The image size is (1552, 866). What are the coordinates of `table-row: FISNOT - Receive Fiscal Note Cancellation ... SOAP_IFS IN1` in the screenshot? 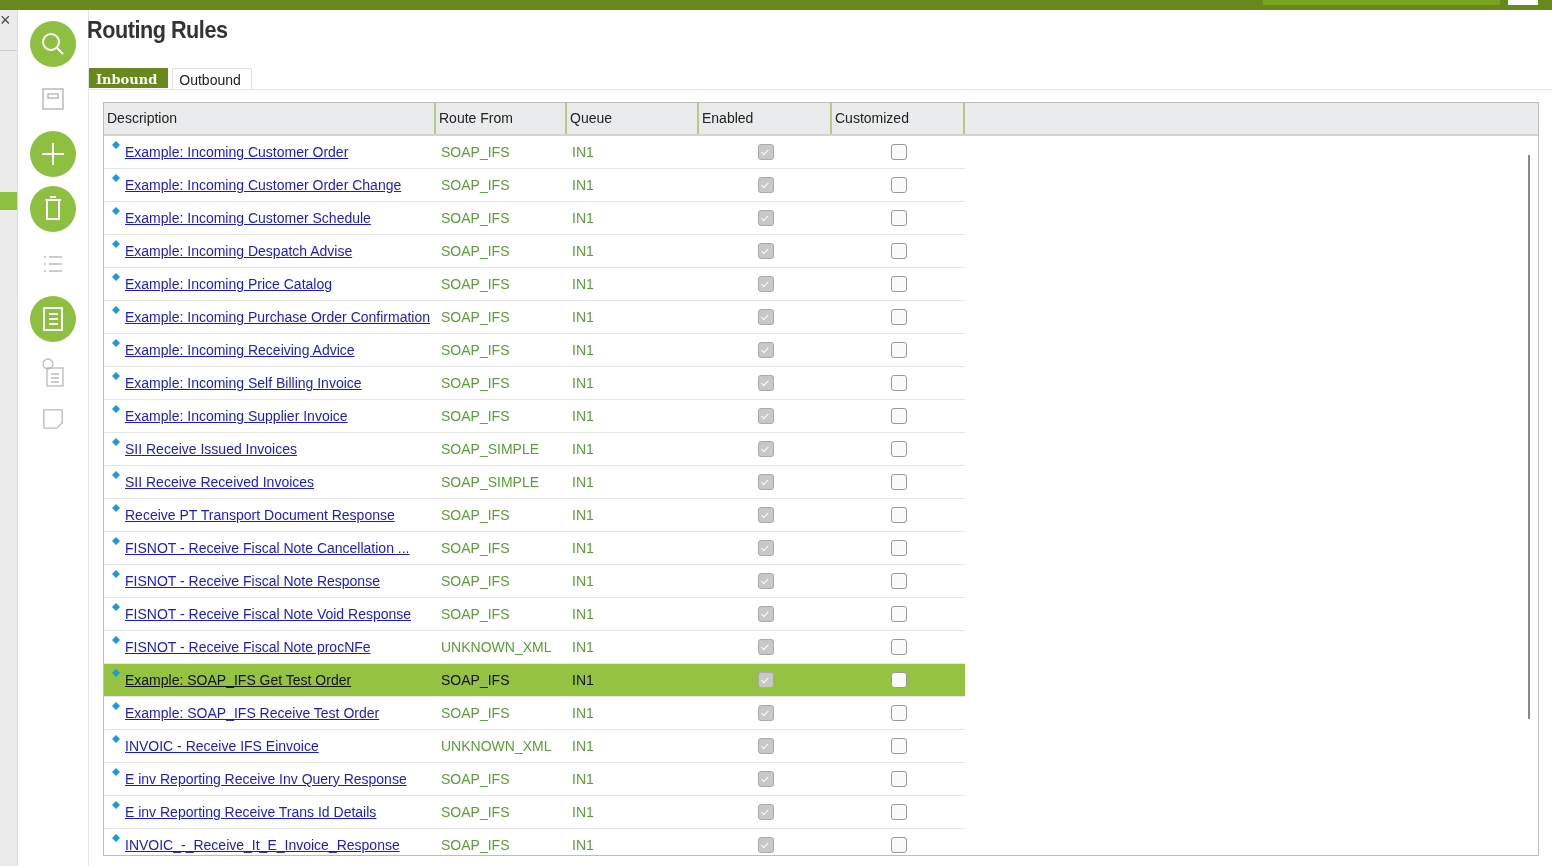 It's located at (534, 548).